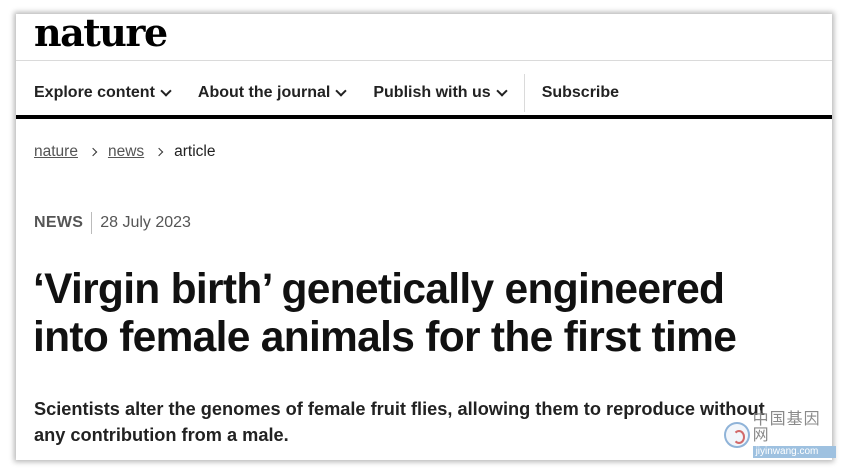 The image size is (850, 474). I want to click on article-title-line-1: ‘Virgin birth’ genetically engineered, so click(379, 289).